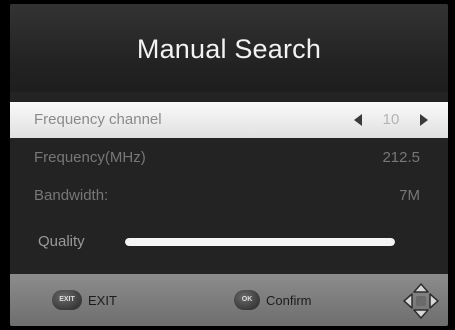  I want to click on exit-label: EXIT, so click(102, 300).